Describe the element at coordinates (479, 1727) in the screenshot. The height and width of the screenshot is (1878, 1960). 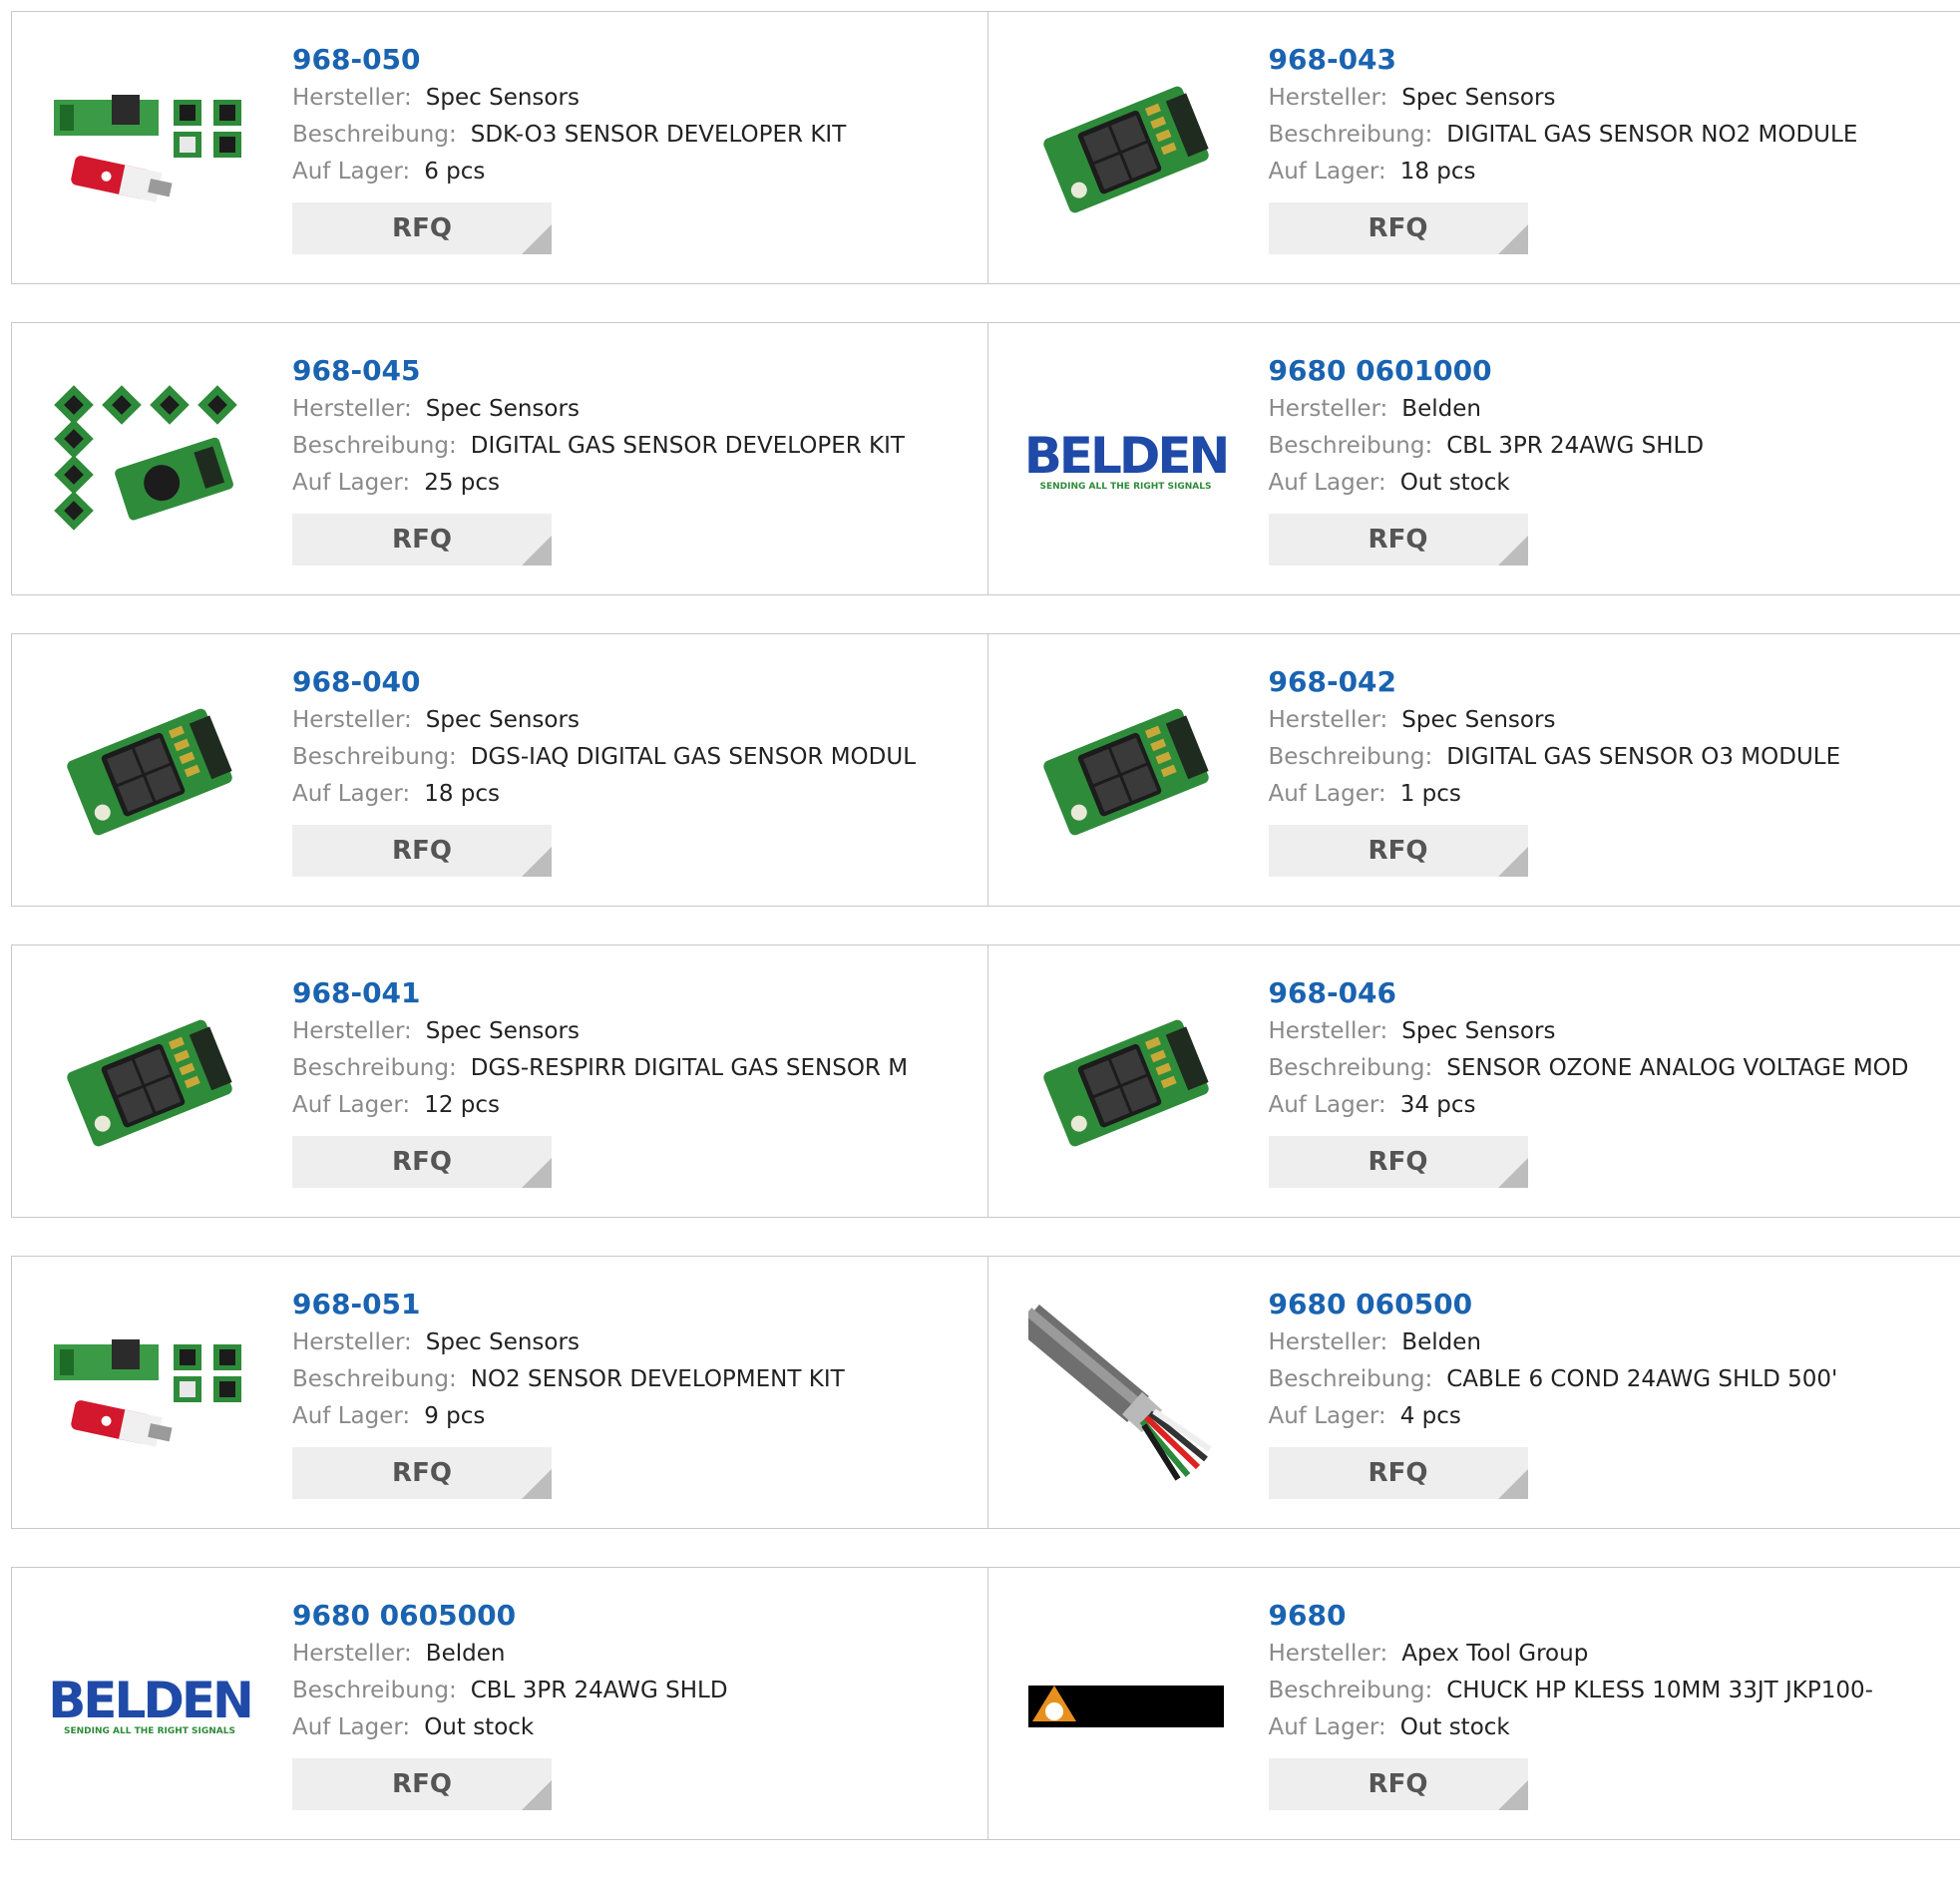
I see `stock-value: Out stock` at that location.